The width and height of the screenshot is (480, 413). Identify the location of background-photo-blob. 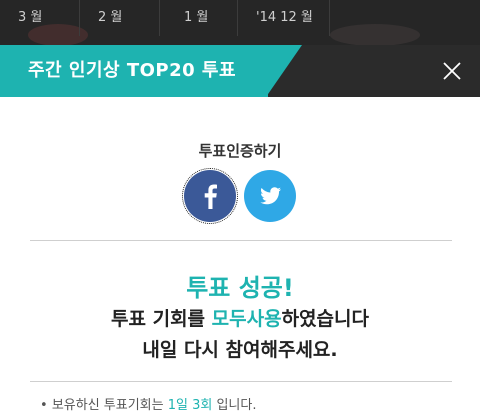
(375, 34).